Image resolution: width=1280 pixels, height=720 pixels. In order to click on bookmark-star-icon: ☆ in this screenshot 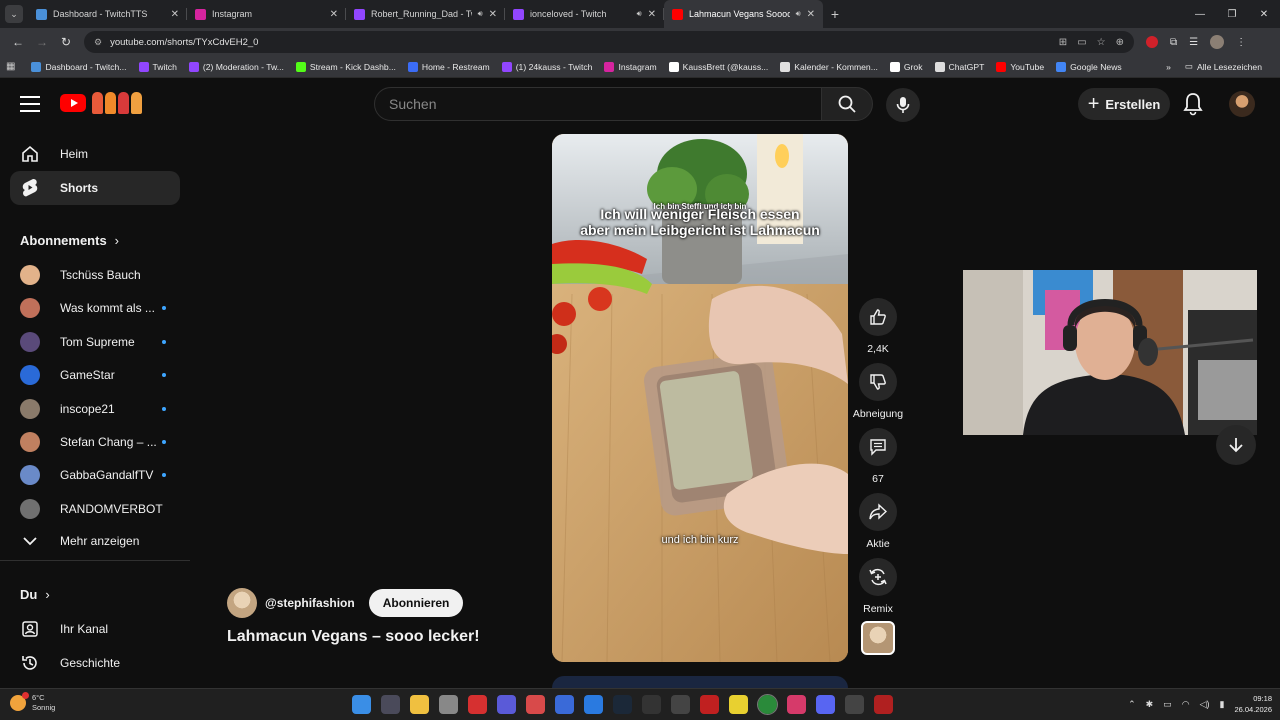, I will do `click(1101, 42)`.